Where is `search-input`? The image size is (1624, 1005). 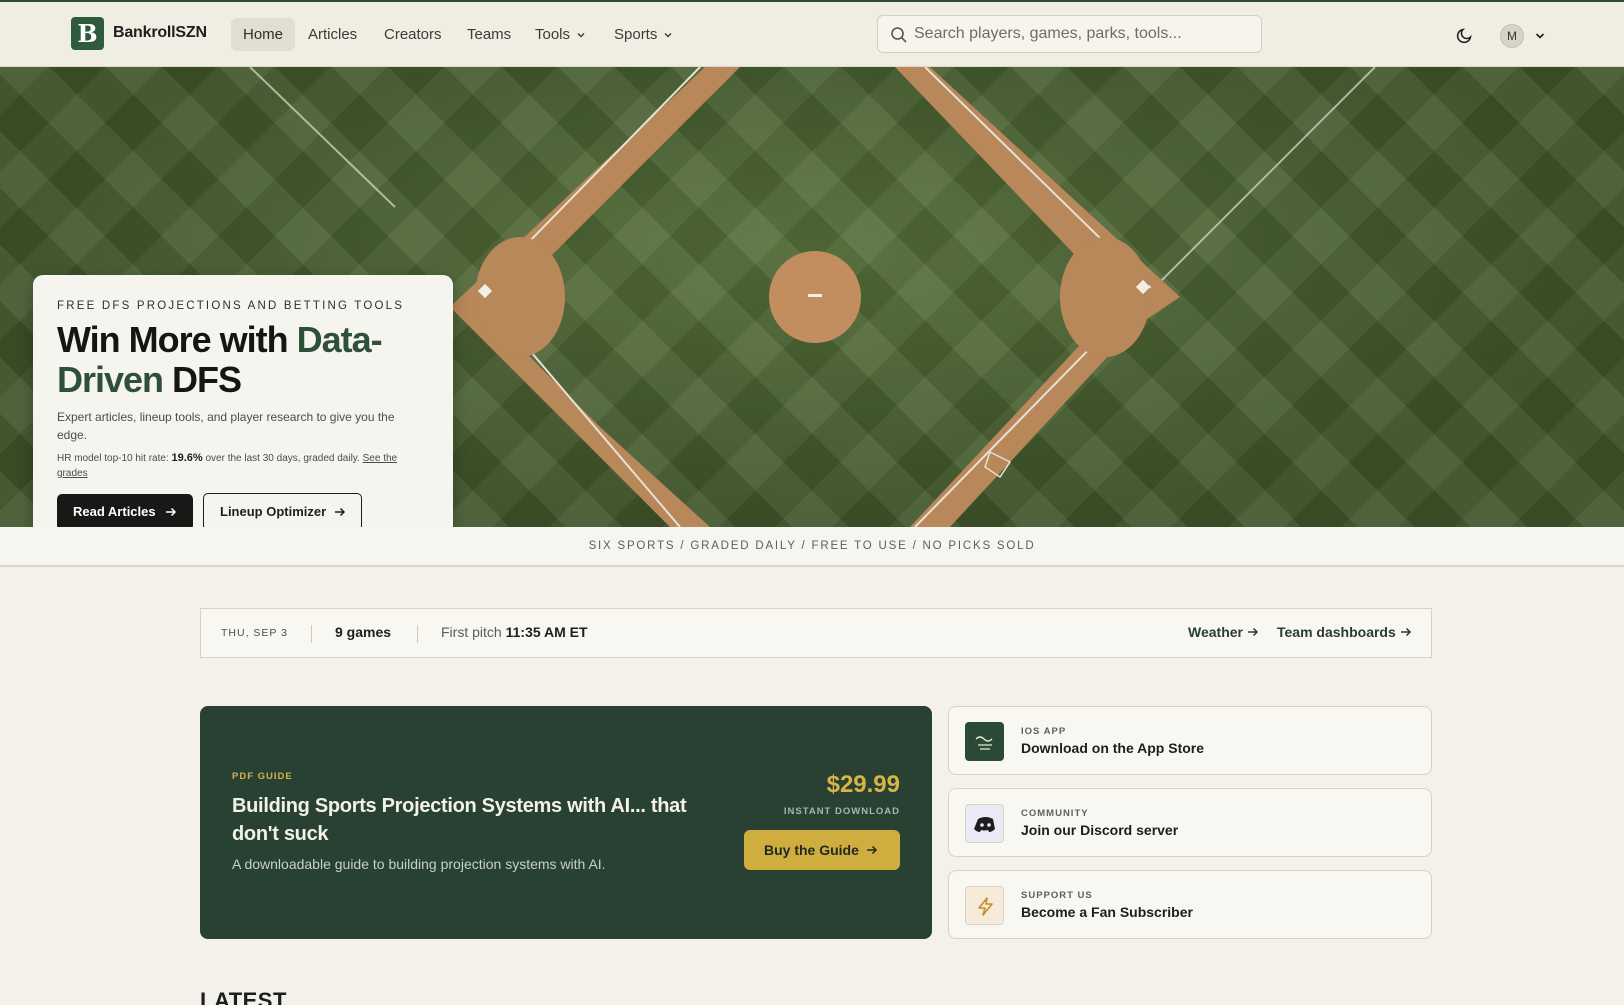 search-input is located at coordinates (1084, 34).